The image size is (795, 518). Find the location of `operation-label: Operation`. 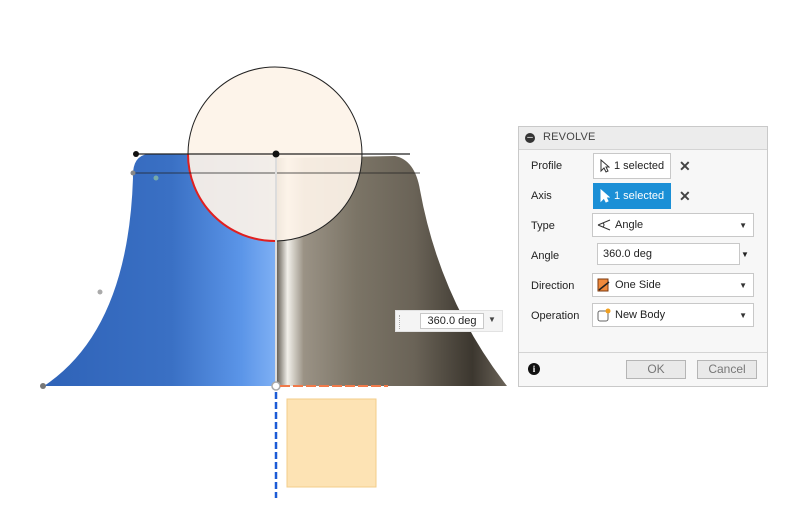

operation-label: Operation is located at coordinates (555, 316).